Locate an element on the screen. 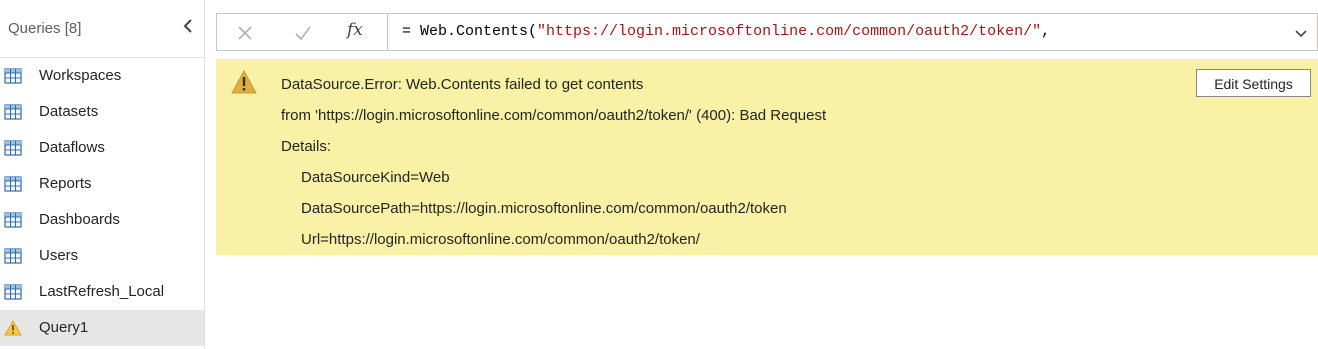 The height and width of the screenshot is (349, 1318). query-item-workspaces: Workspaces is located at coordinates (102, 76).